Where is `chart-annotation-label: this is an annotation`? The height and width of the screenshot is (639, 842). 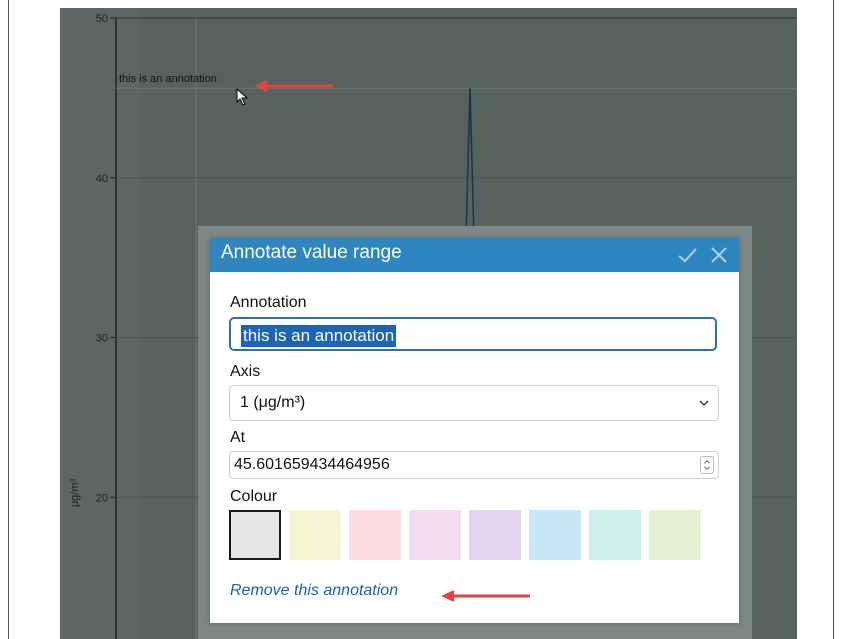 chart-annotation-label: this is an annotation is located at coordinates (168, 79).